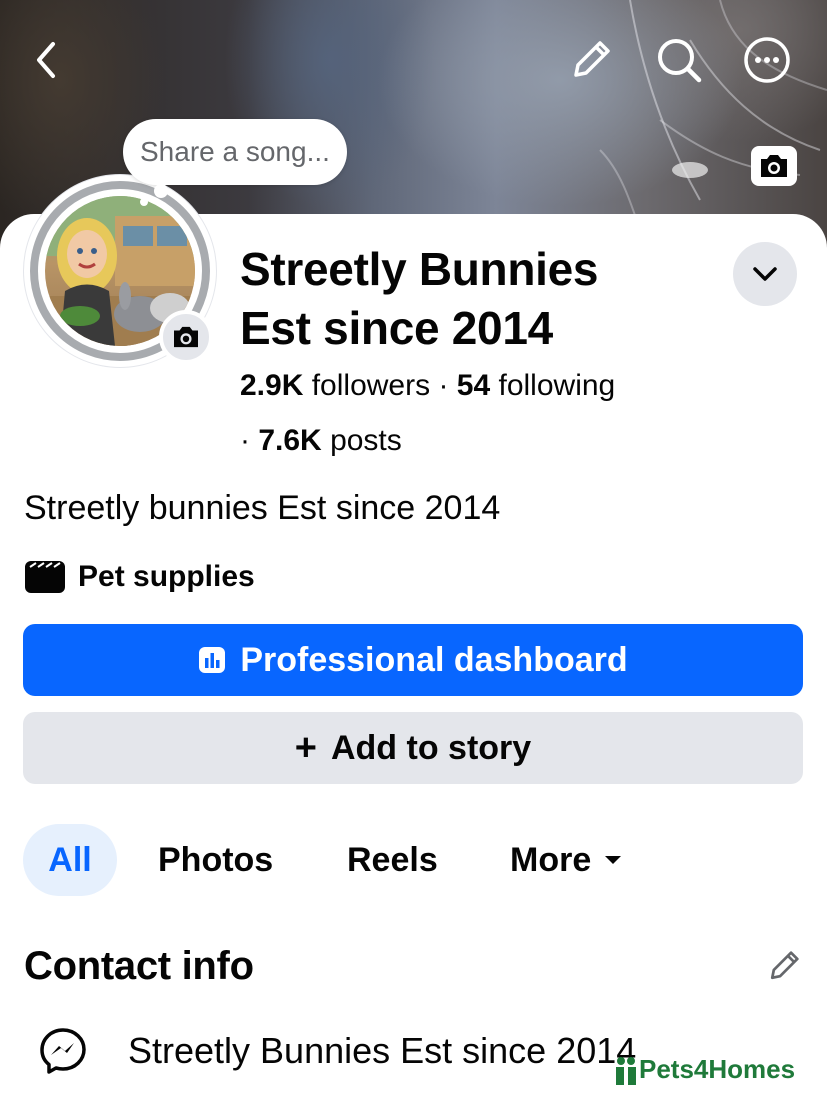  I want to click on tab-all: All, so click(70, 860).